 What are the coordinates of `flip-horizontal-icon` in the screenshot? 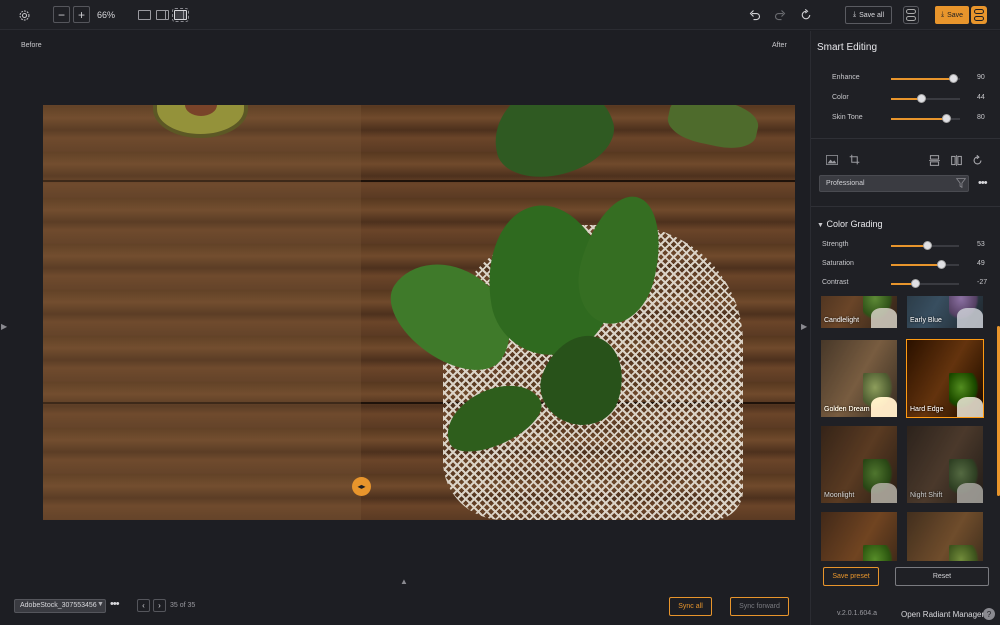 It's located at (956, 162).